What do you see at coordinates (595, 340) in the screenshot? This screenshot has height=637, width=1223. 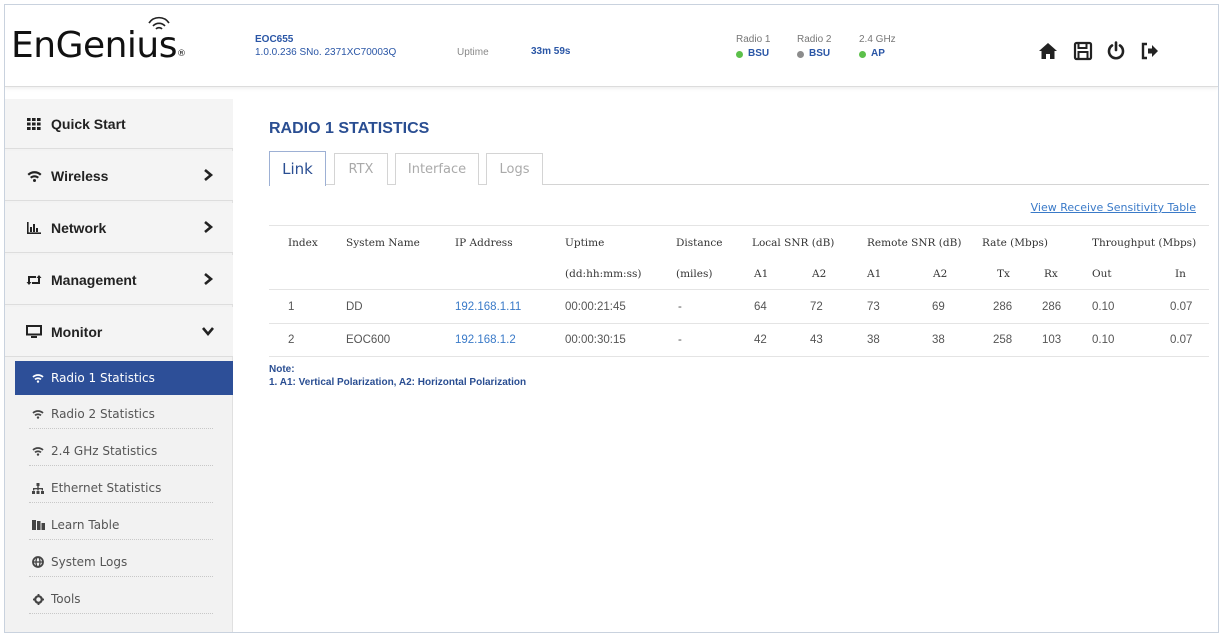 I see `cell-uptime: 00:00:30:15` at bounding box center [595, 340].